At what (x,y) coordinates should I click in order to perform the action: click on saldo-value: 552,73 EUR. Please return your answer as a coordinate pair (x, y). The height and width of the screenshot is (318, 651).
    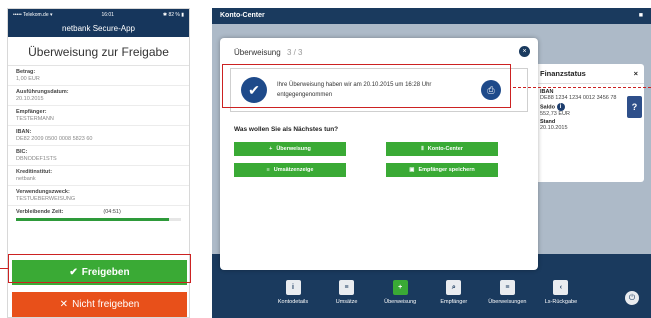
    Looking at the image, I should click on (555, 114).